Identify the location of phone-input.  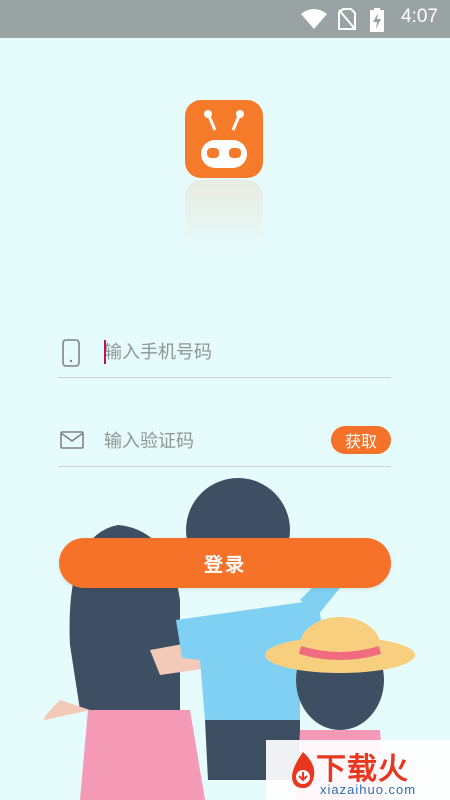
(214, 352).